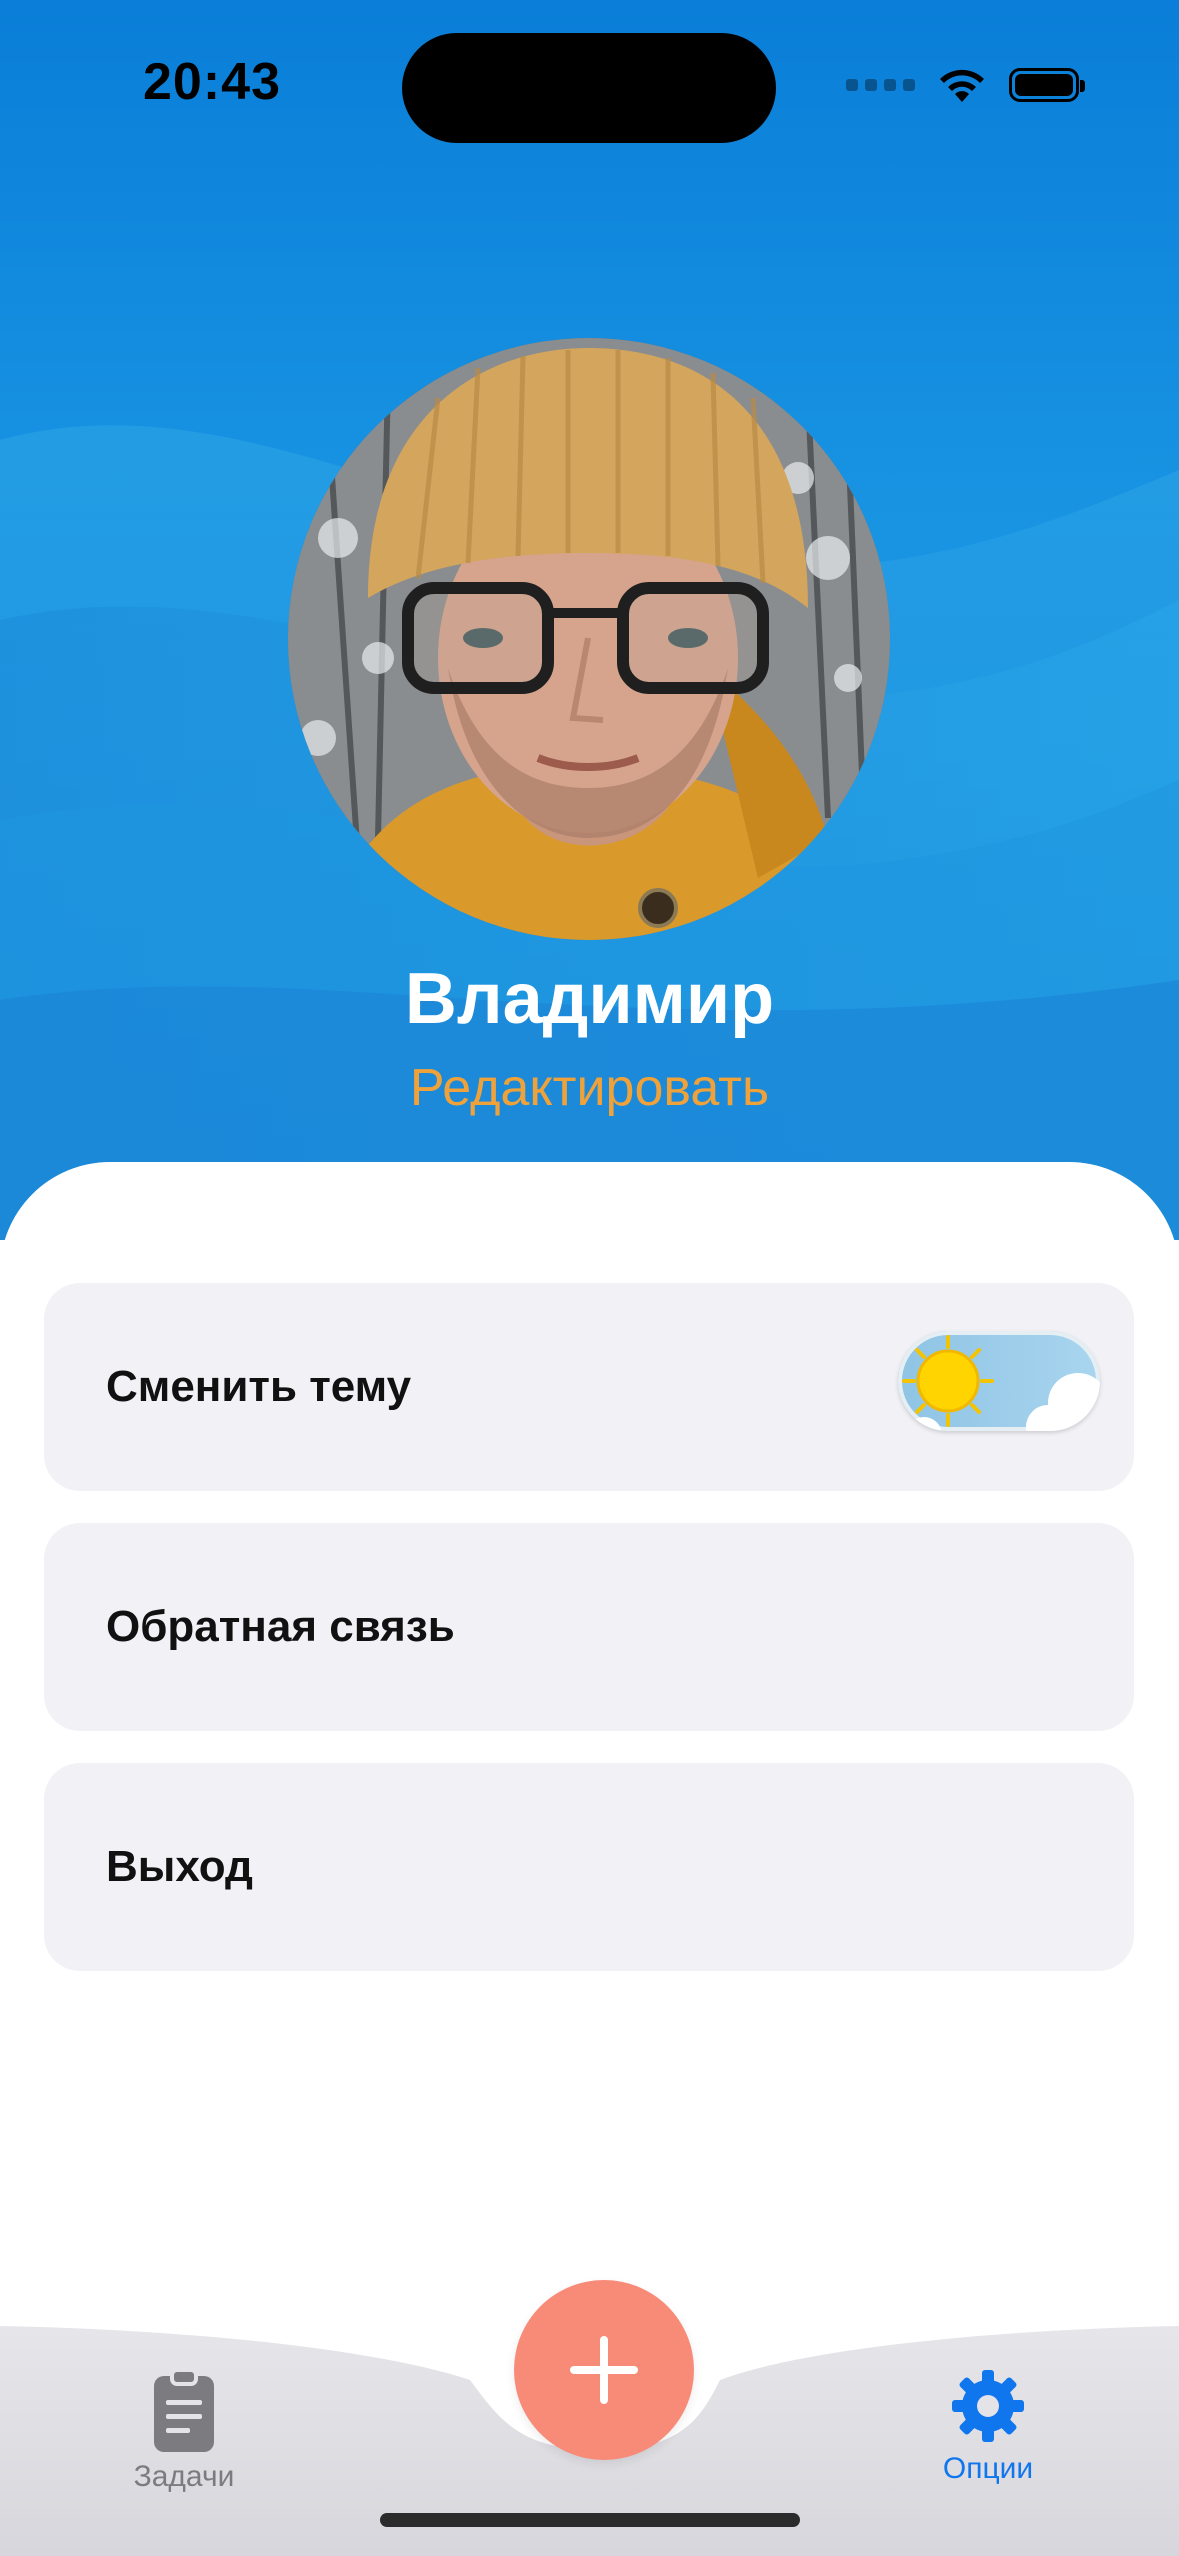  Describe the element at coordinates (988, 2406) in the screenshot. I see `gear-icon` at that location.